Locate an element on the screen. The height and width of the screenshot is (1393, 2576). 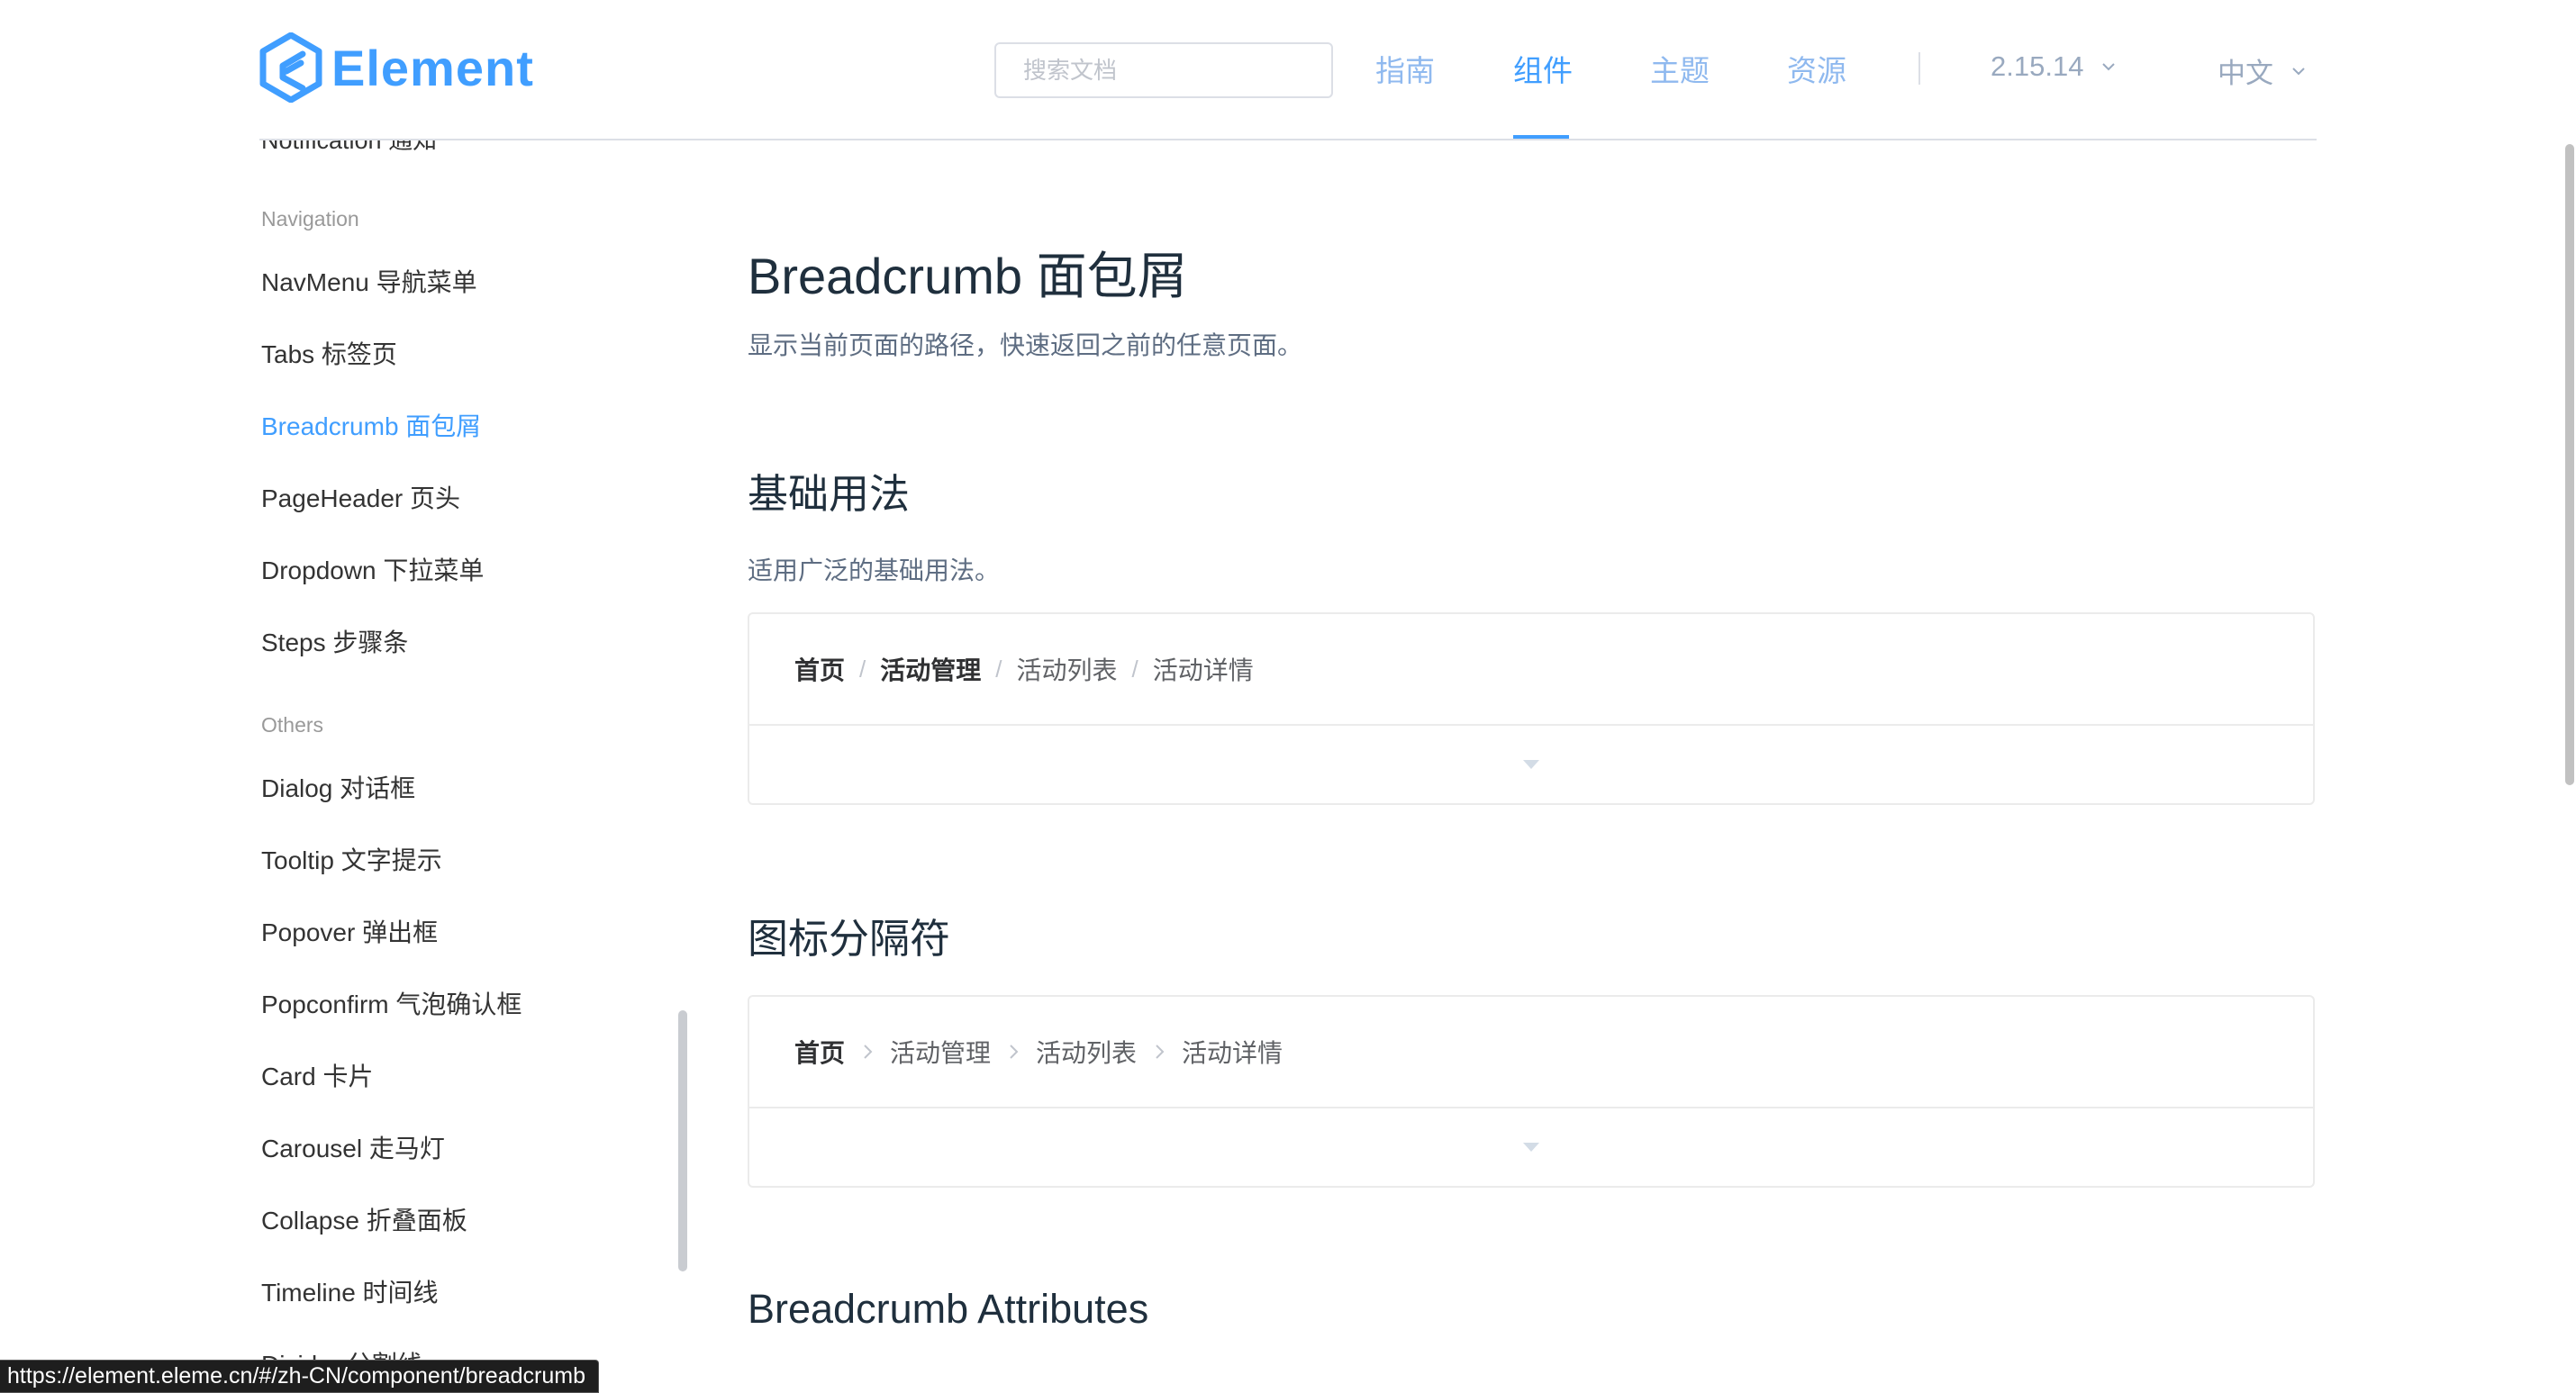
sidebar-group-navigation: Navigation is located at coordinates (310, 219).